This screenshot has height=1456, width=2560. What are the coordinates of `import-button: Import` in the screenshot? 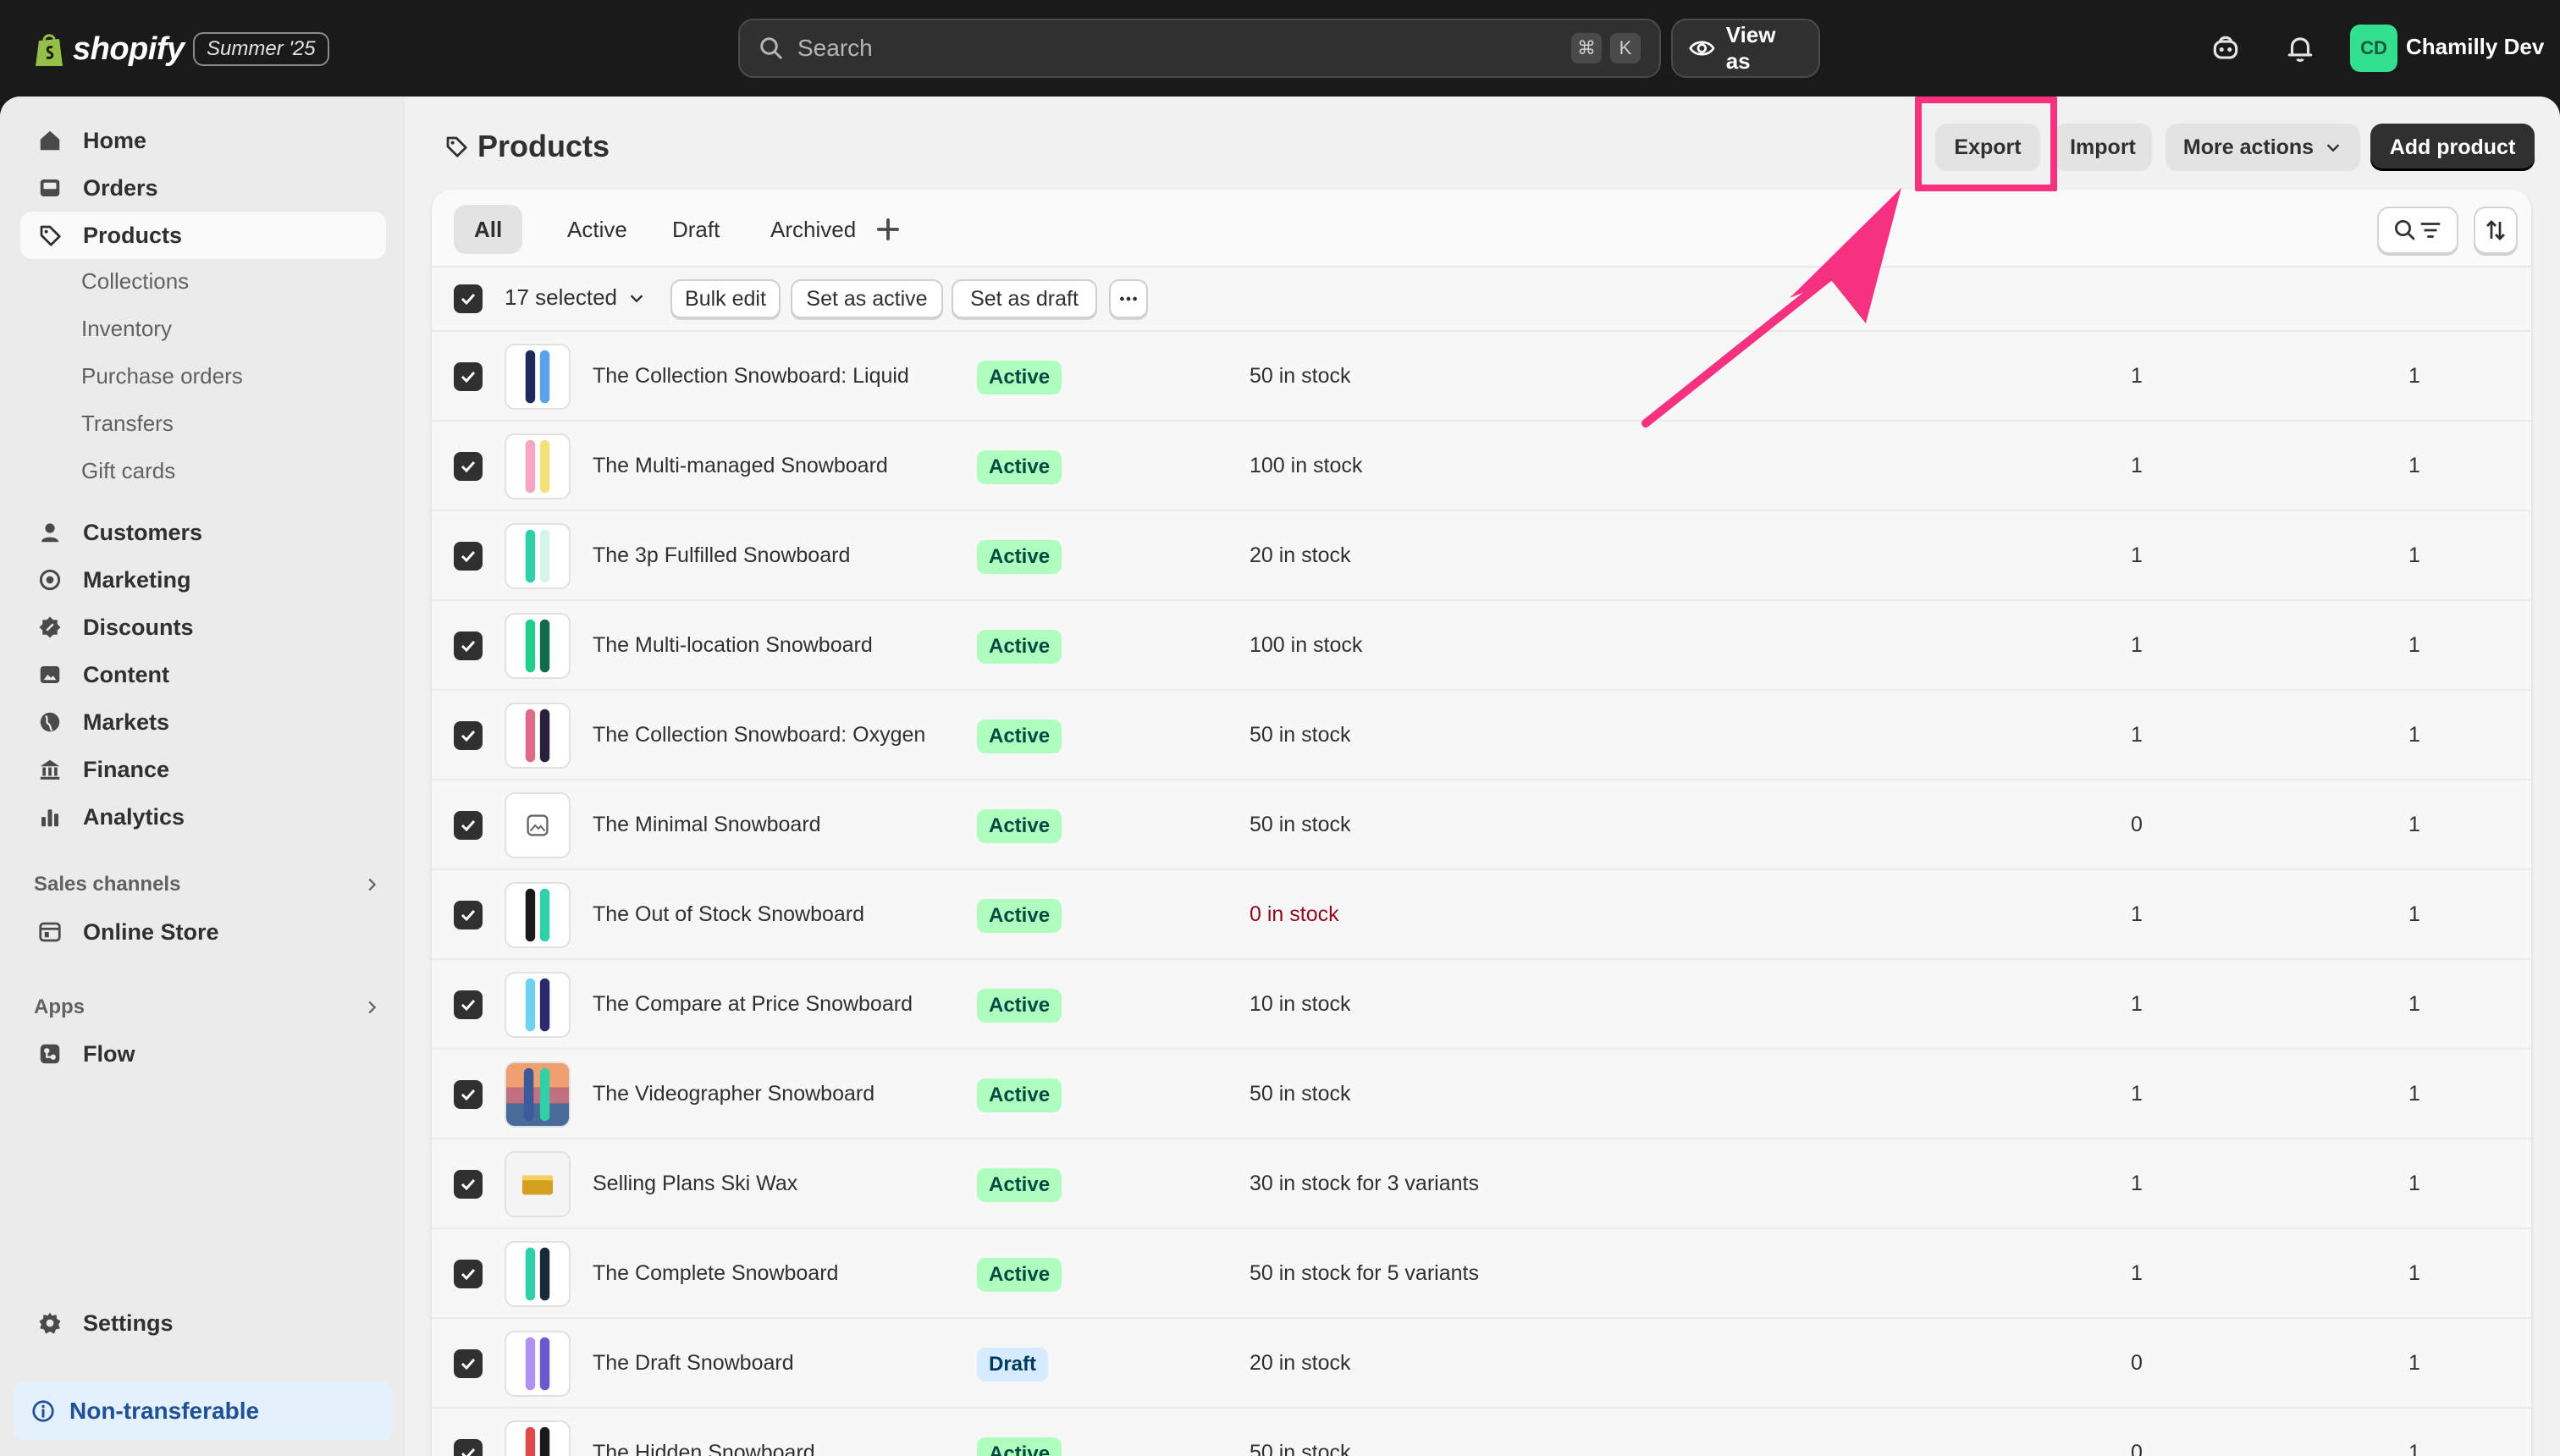 It's located at (2103, 147).